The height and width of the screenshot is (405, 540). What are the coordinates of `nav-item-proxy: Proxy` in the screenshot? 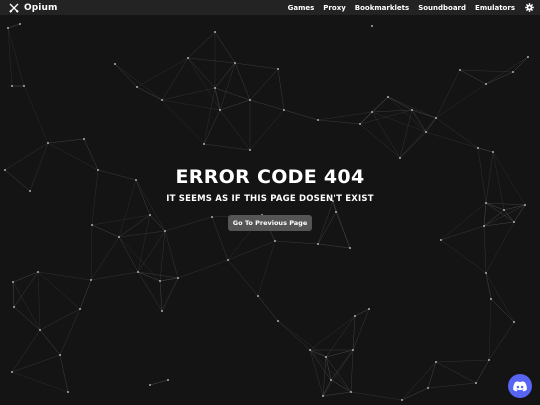 It's located at (334, 8).